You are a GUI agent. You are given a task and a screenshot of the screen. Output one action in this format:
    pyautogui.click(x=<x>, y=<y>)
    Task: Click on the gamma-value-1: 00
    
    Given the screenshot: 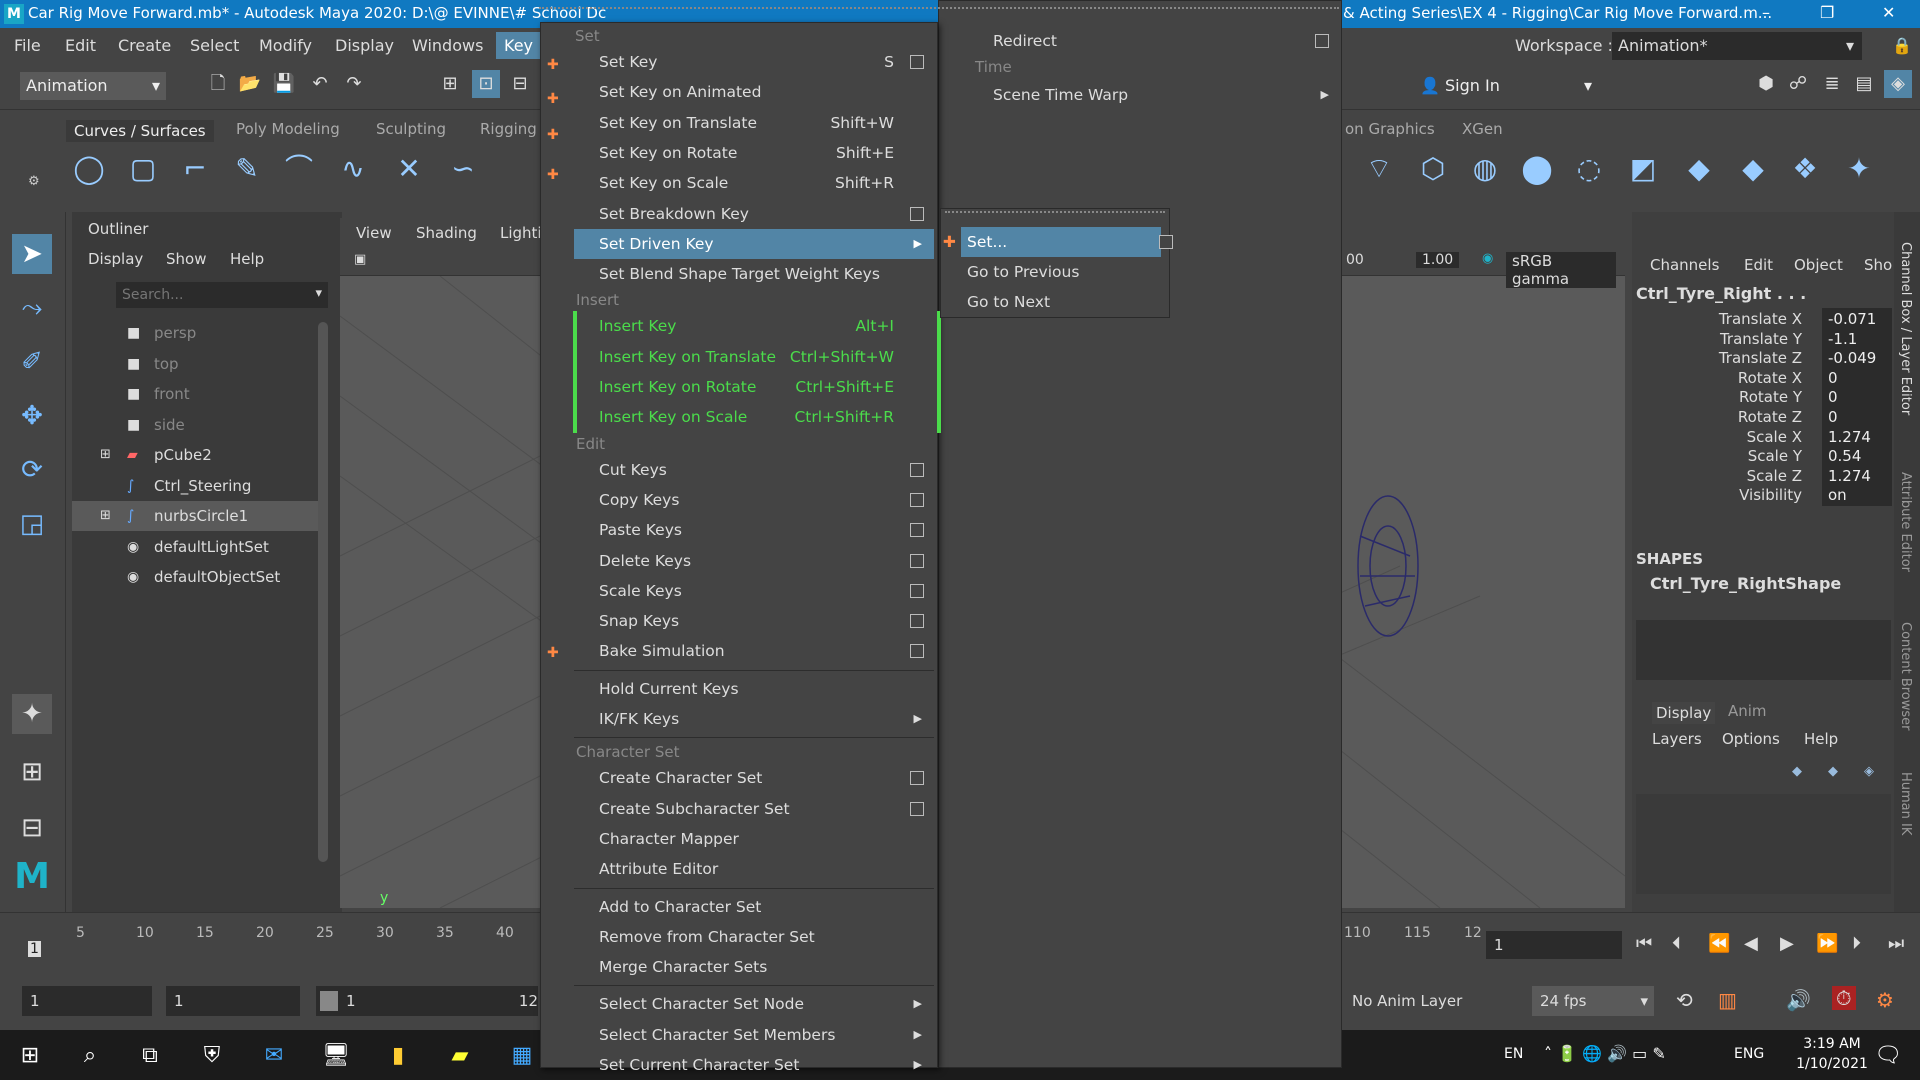 What is the action you would take?
    pyautogui.click(x=1355, y=260)
    